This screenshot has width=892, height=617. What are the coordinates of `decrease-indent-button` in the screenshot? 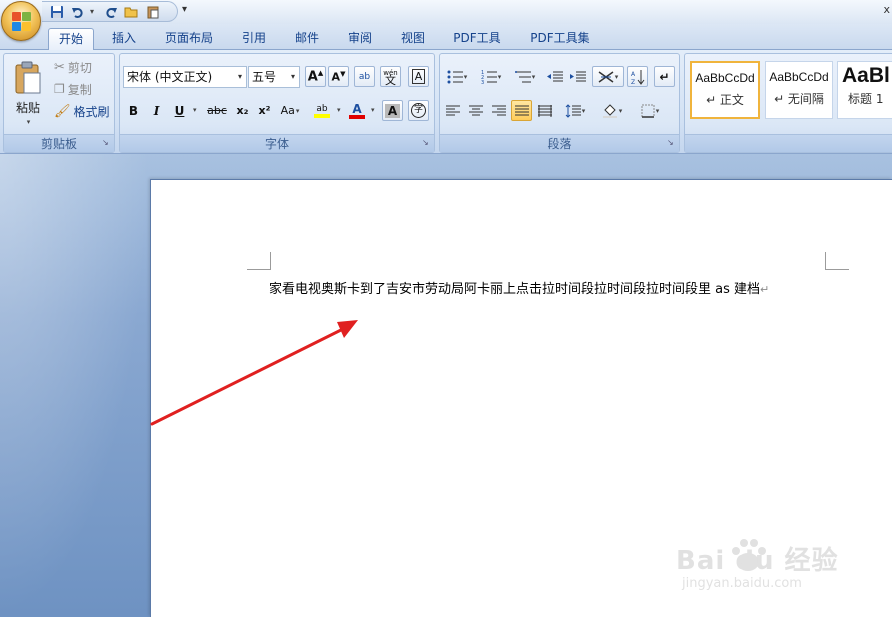 It's located at (554, 76).